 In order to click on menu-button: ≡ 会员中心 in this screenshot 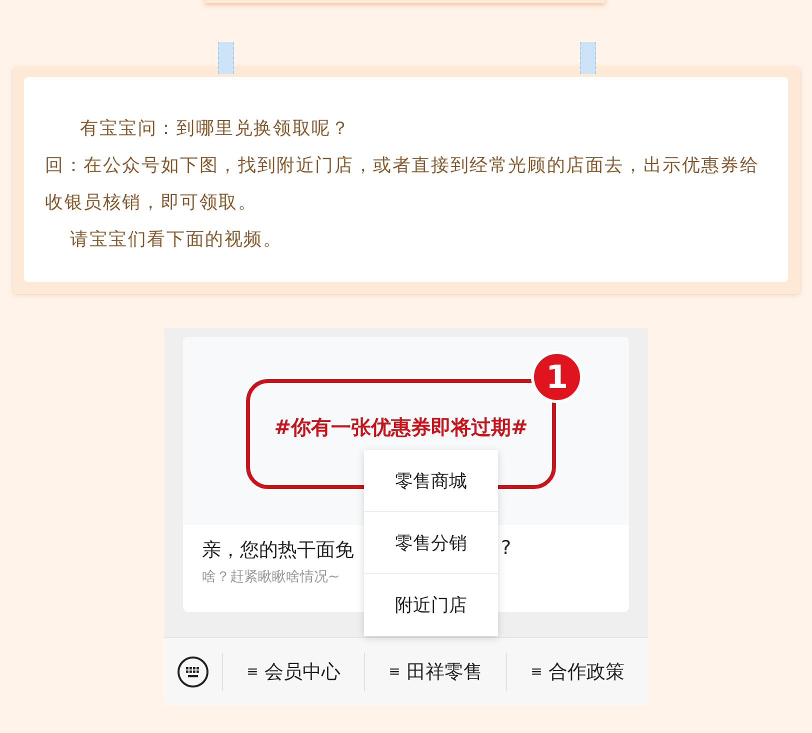, I will do `click(293, 671)`.